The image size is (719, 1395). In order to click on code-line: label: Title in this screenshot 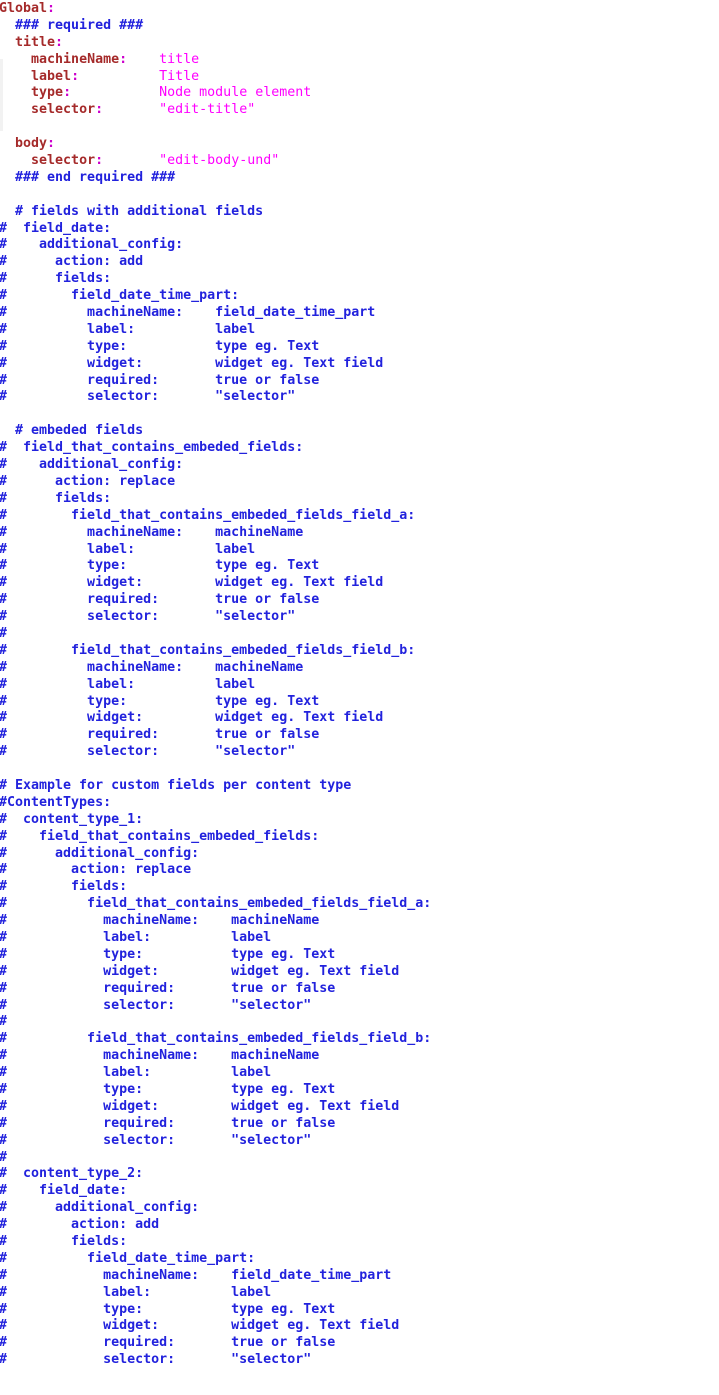, I will do `click(115, 76)`.